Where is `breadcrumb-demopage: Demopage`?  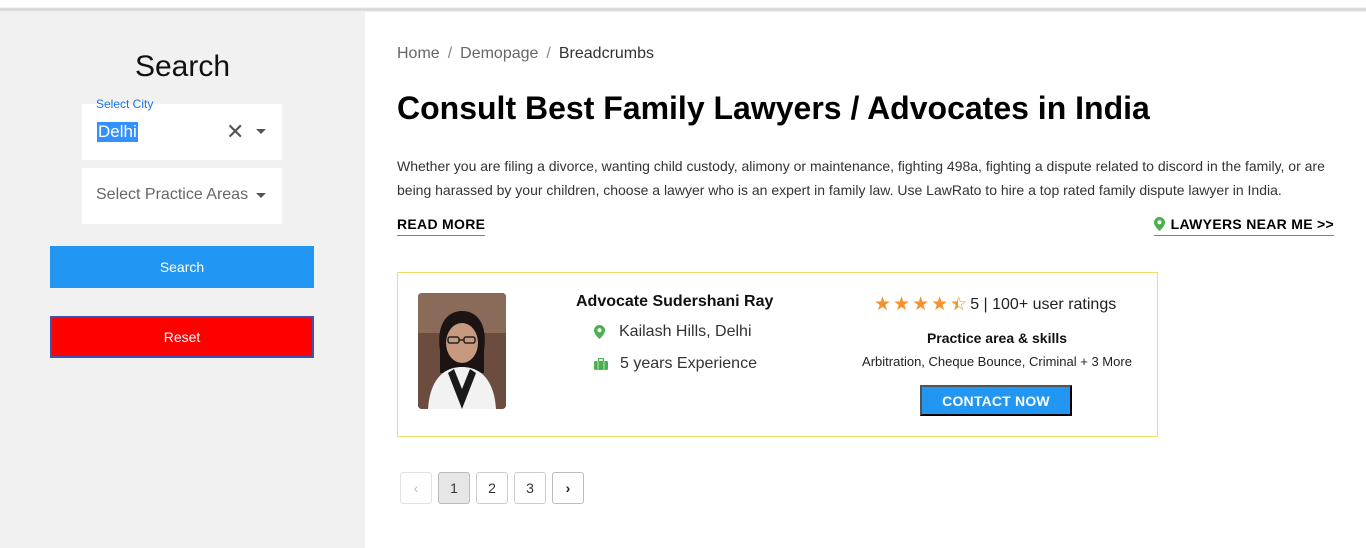
breadcrumb-demopage: Demopage is located at coordinates (499, 53).